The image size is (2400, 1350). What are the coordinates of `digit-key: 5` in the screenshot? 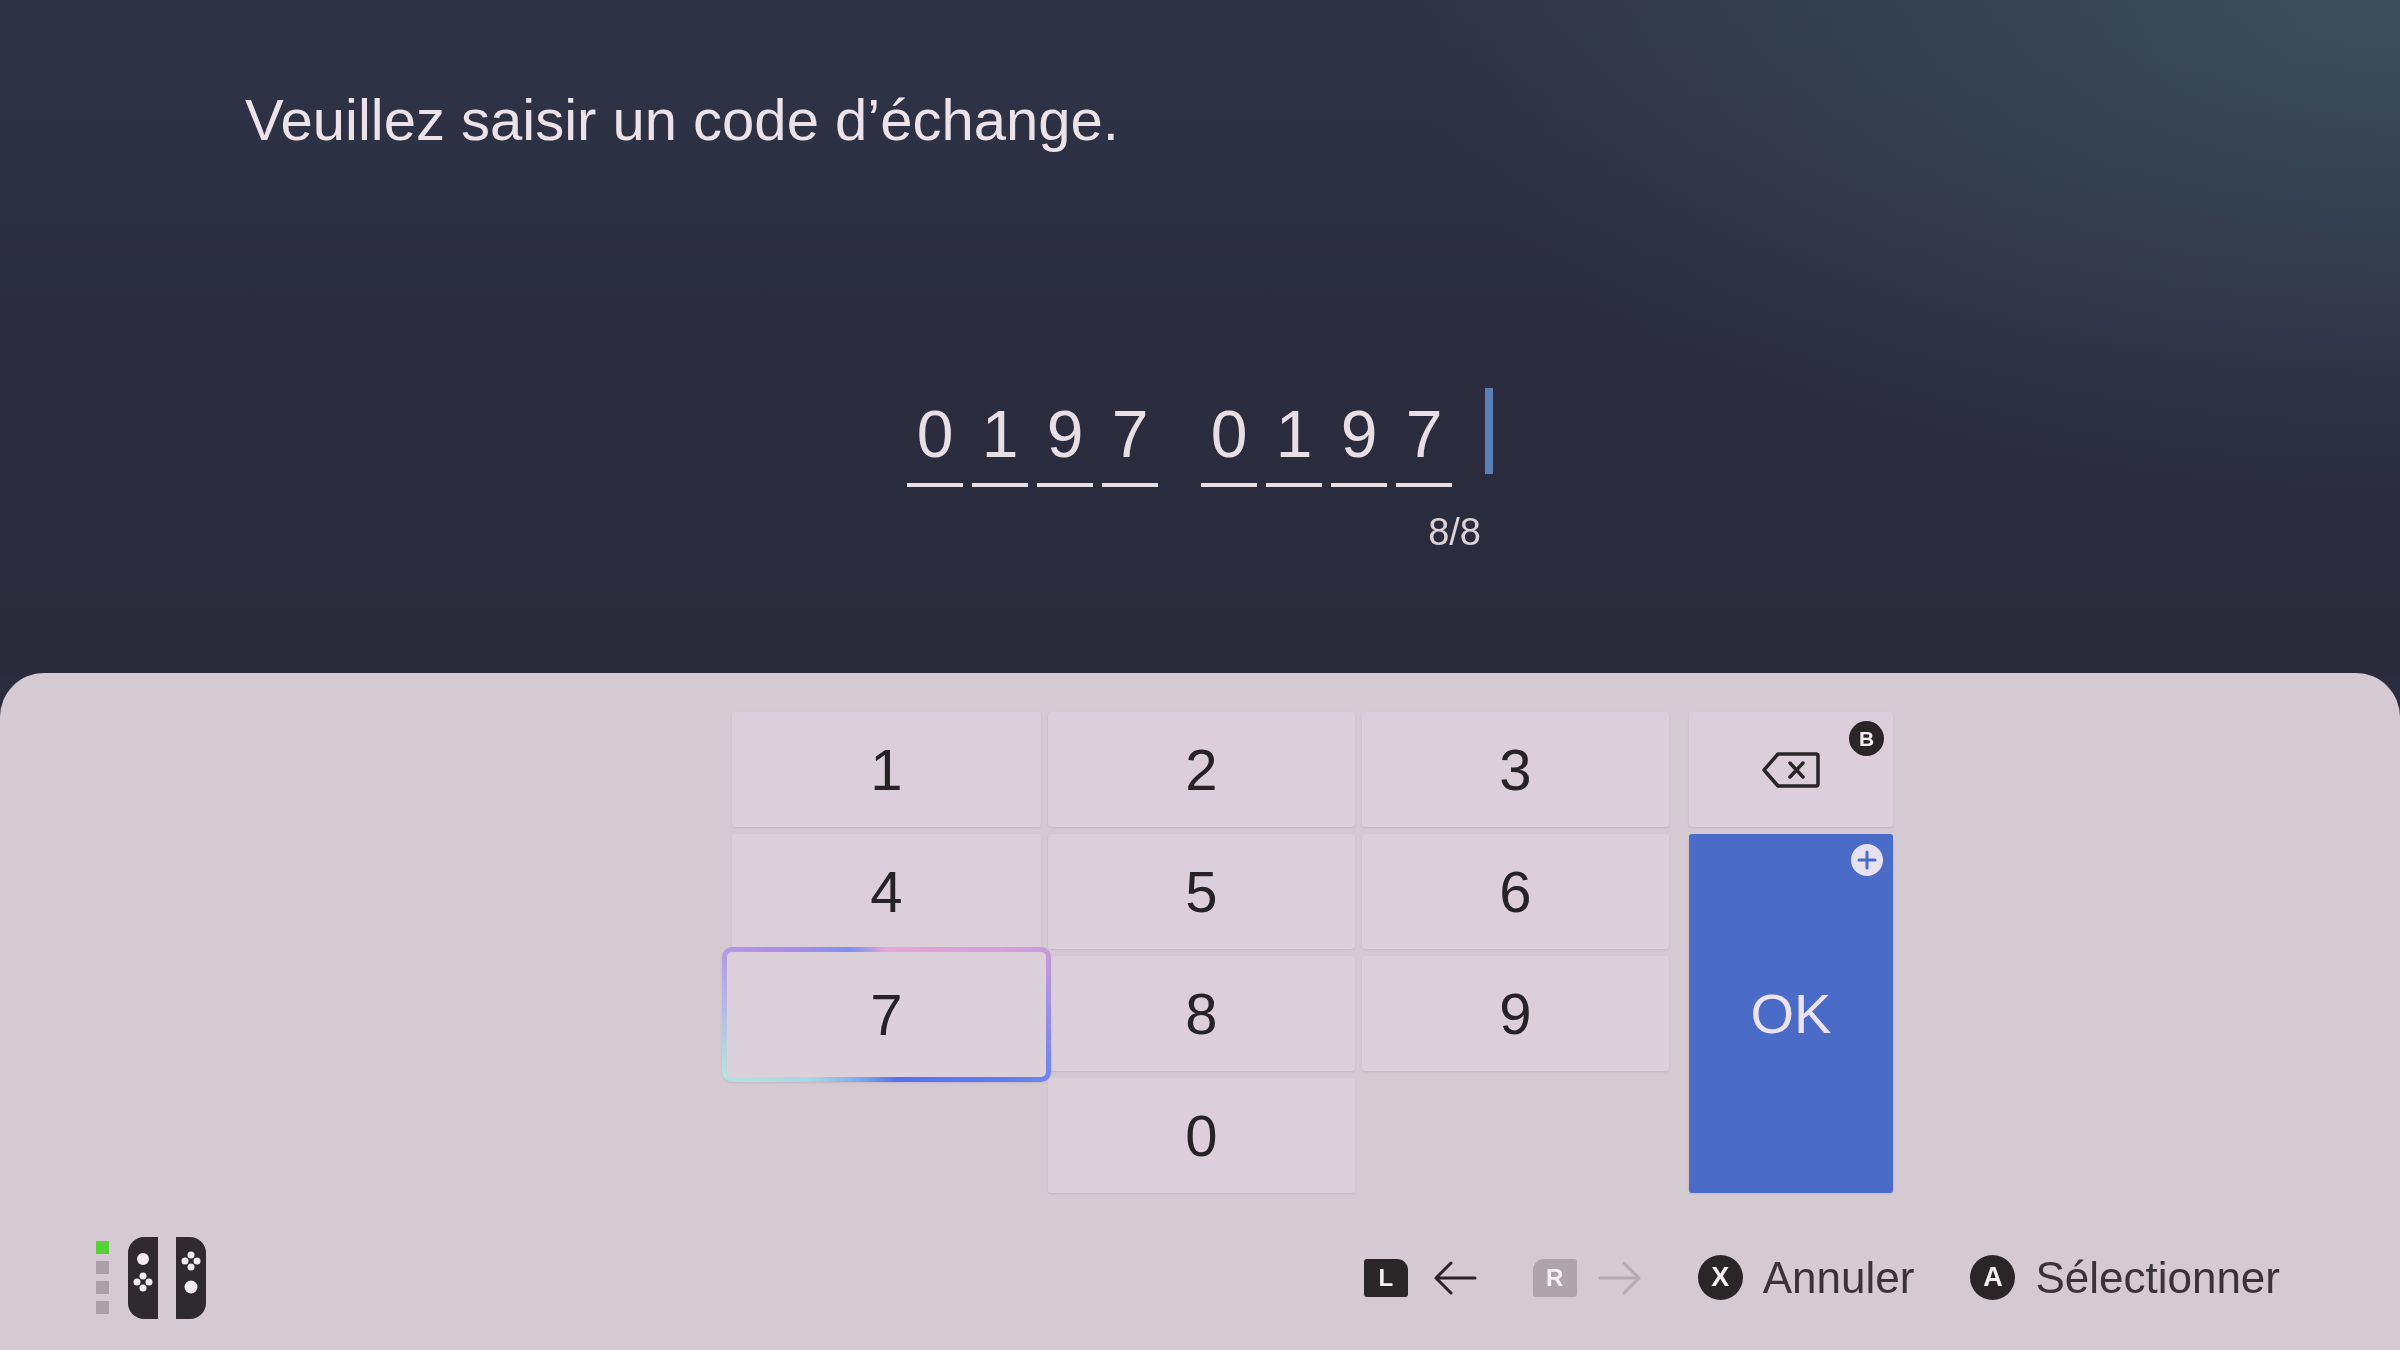 It's located at (1201, 891).